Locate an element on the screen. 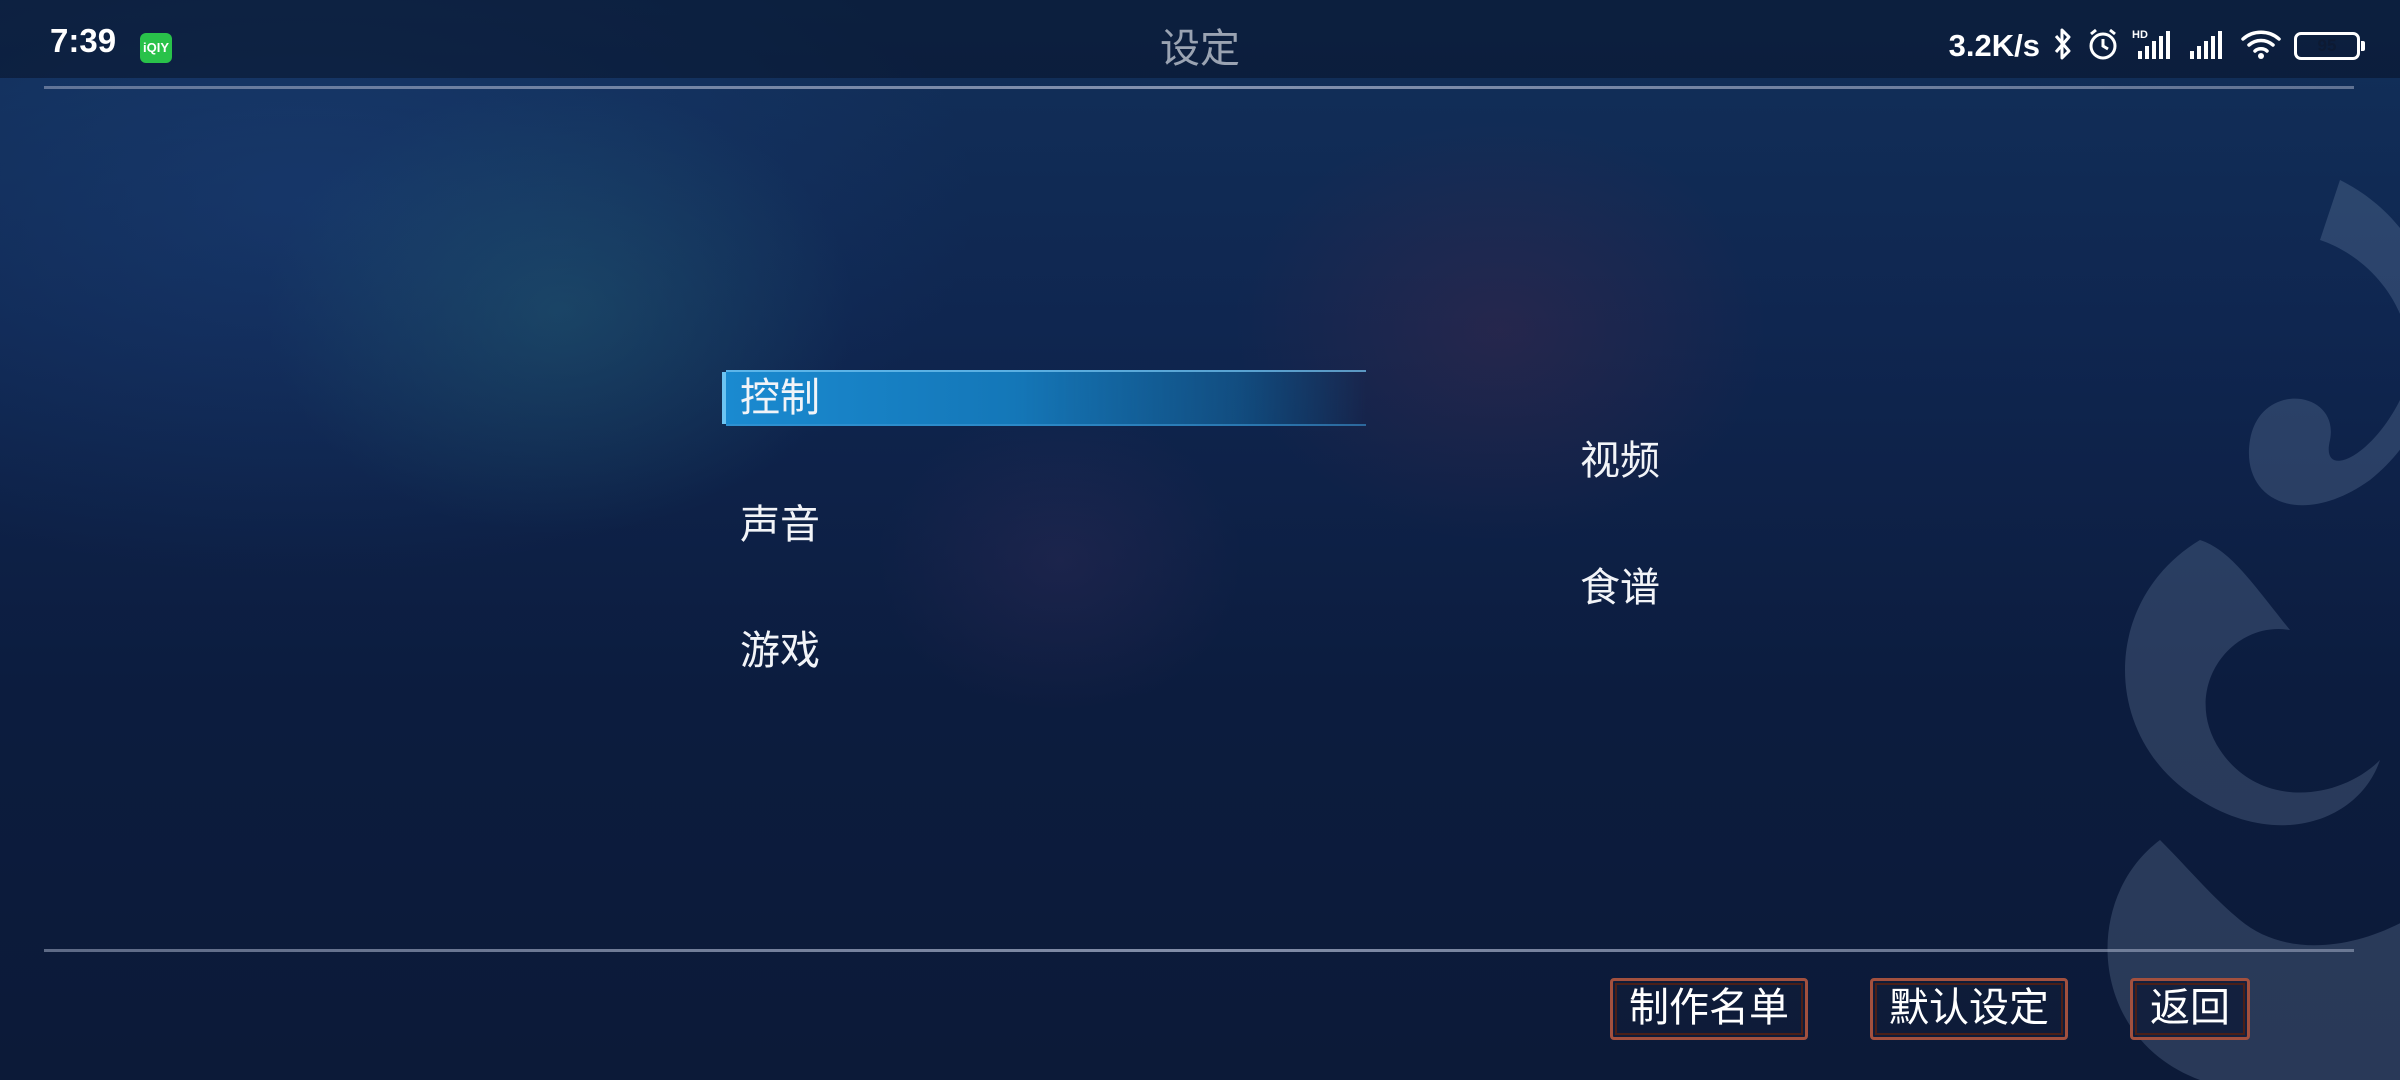 The image size is (2400, 1080). menu-item-recipes-label: 食谱 is located at coordinates (1620, 588).